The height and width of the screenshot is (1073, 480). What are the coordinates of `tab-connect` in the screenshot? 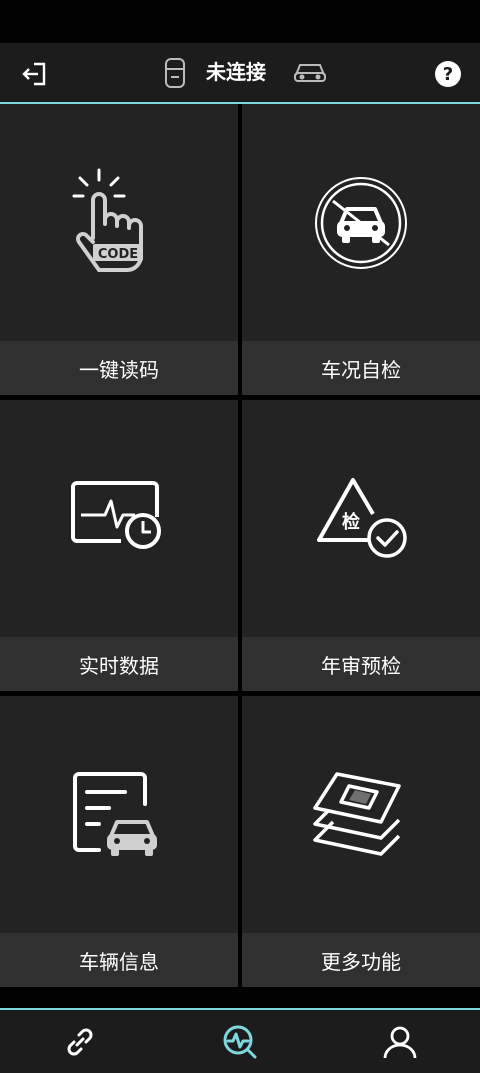 It's located at (80, 1041).